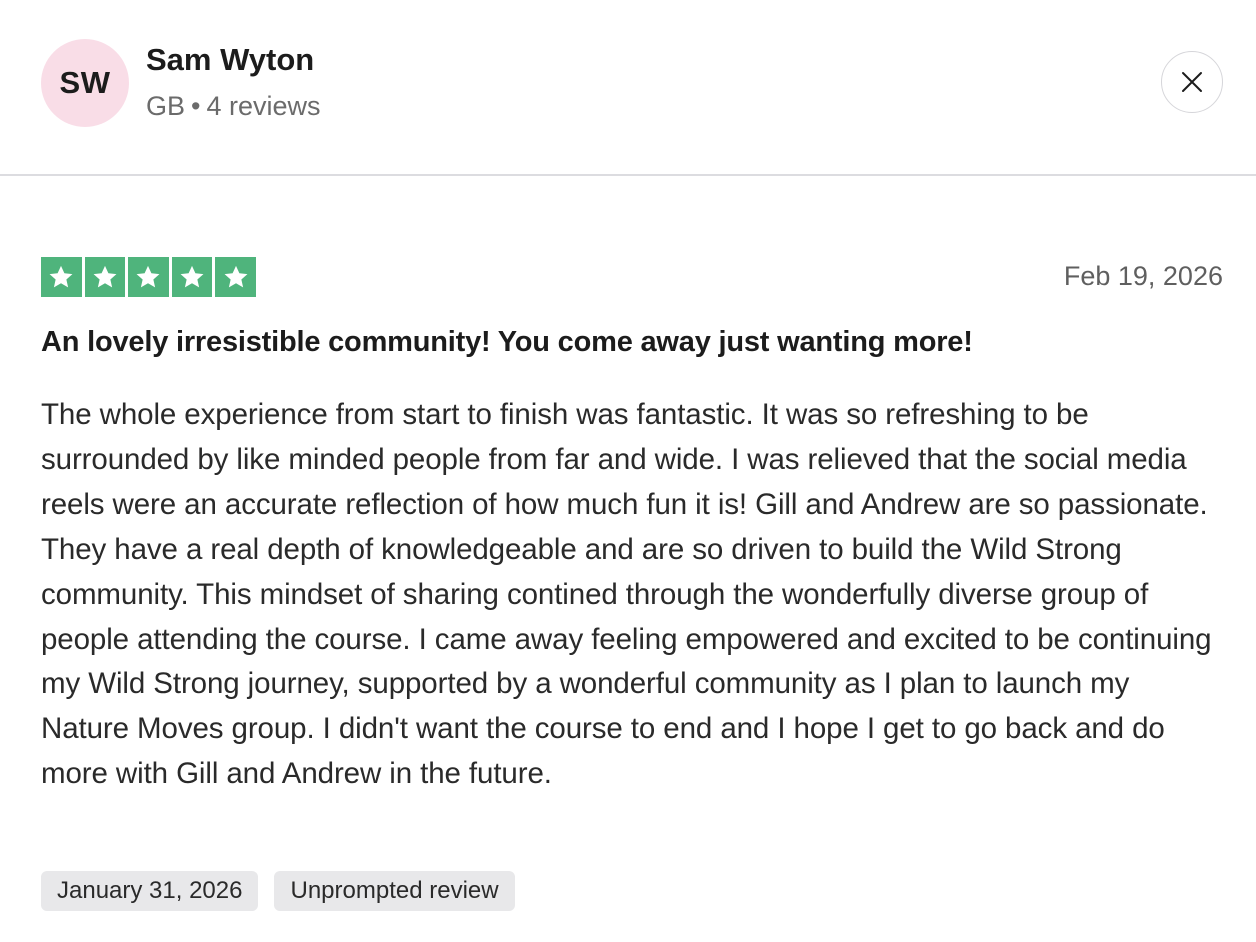  What do you see at coordinates (263, 106) in the screenshot?
I see `reviewer-review-count: 4 reviews` at bounding box center [263, 106].